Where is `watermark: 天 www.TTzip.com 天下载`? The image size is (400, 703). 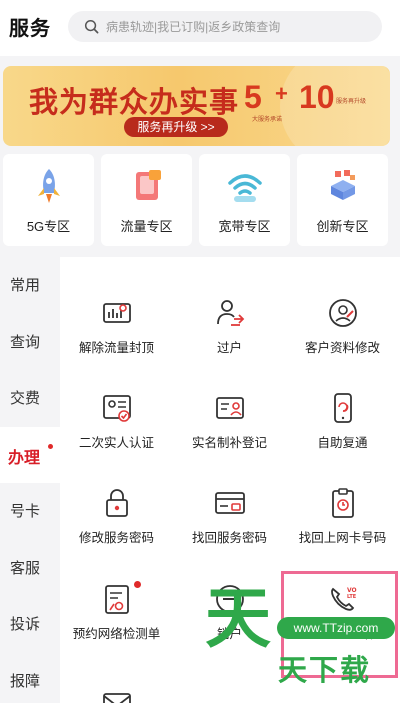 watermark: 天 www.TTzip.com 天下载 is located at coordinates (300, 634).